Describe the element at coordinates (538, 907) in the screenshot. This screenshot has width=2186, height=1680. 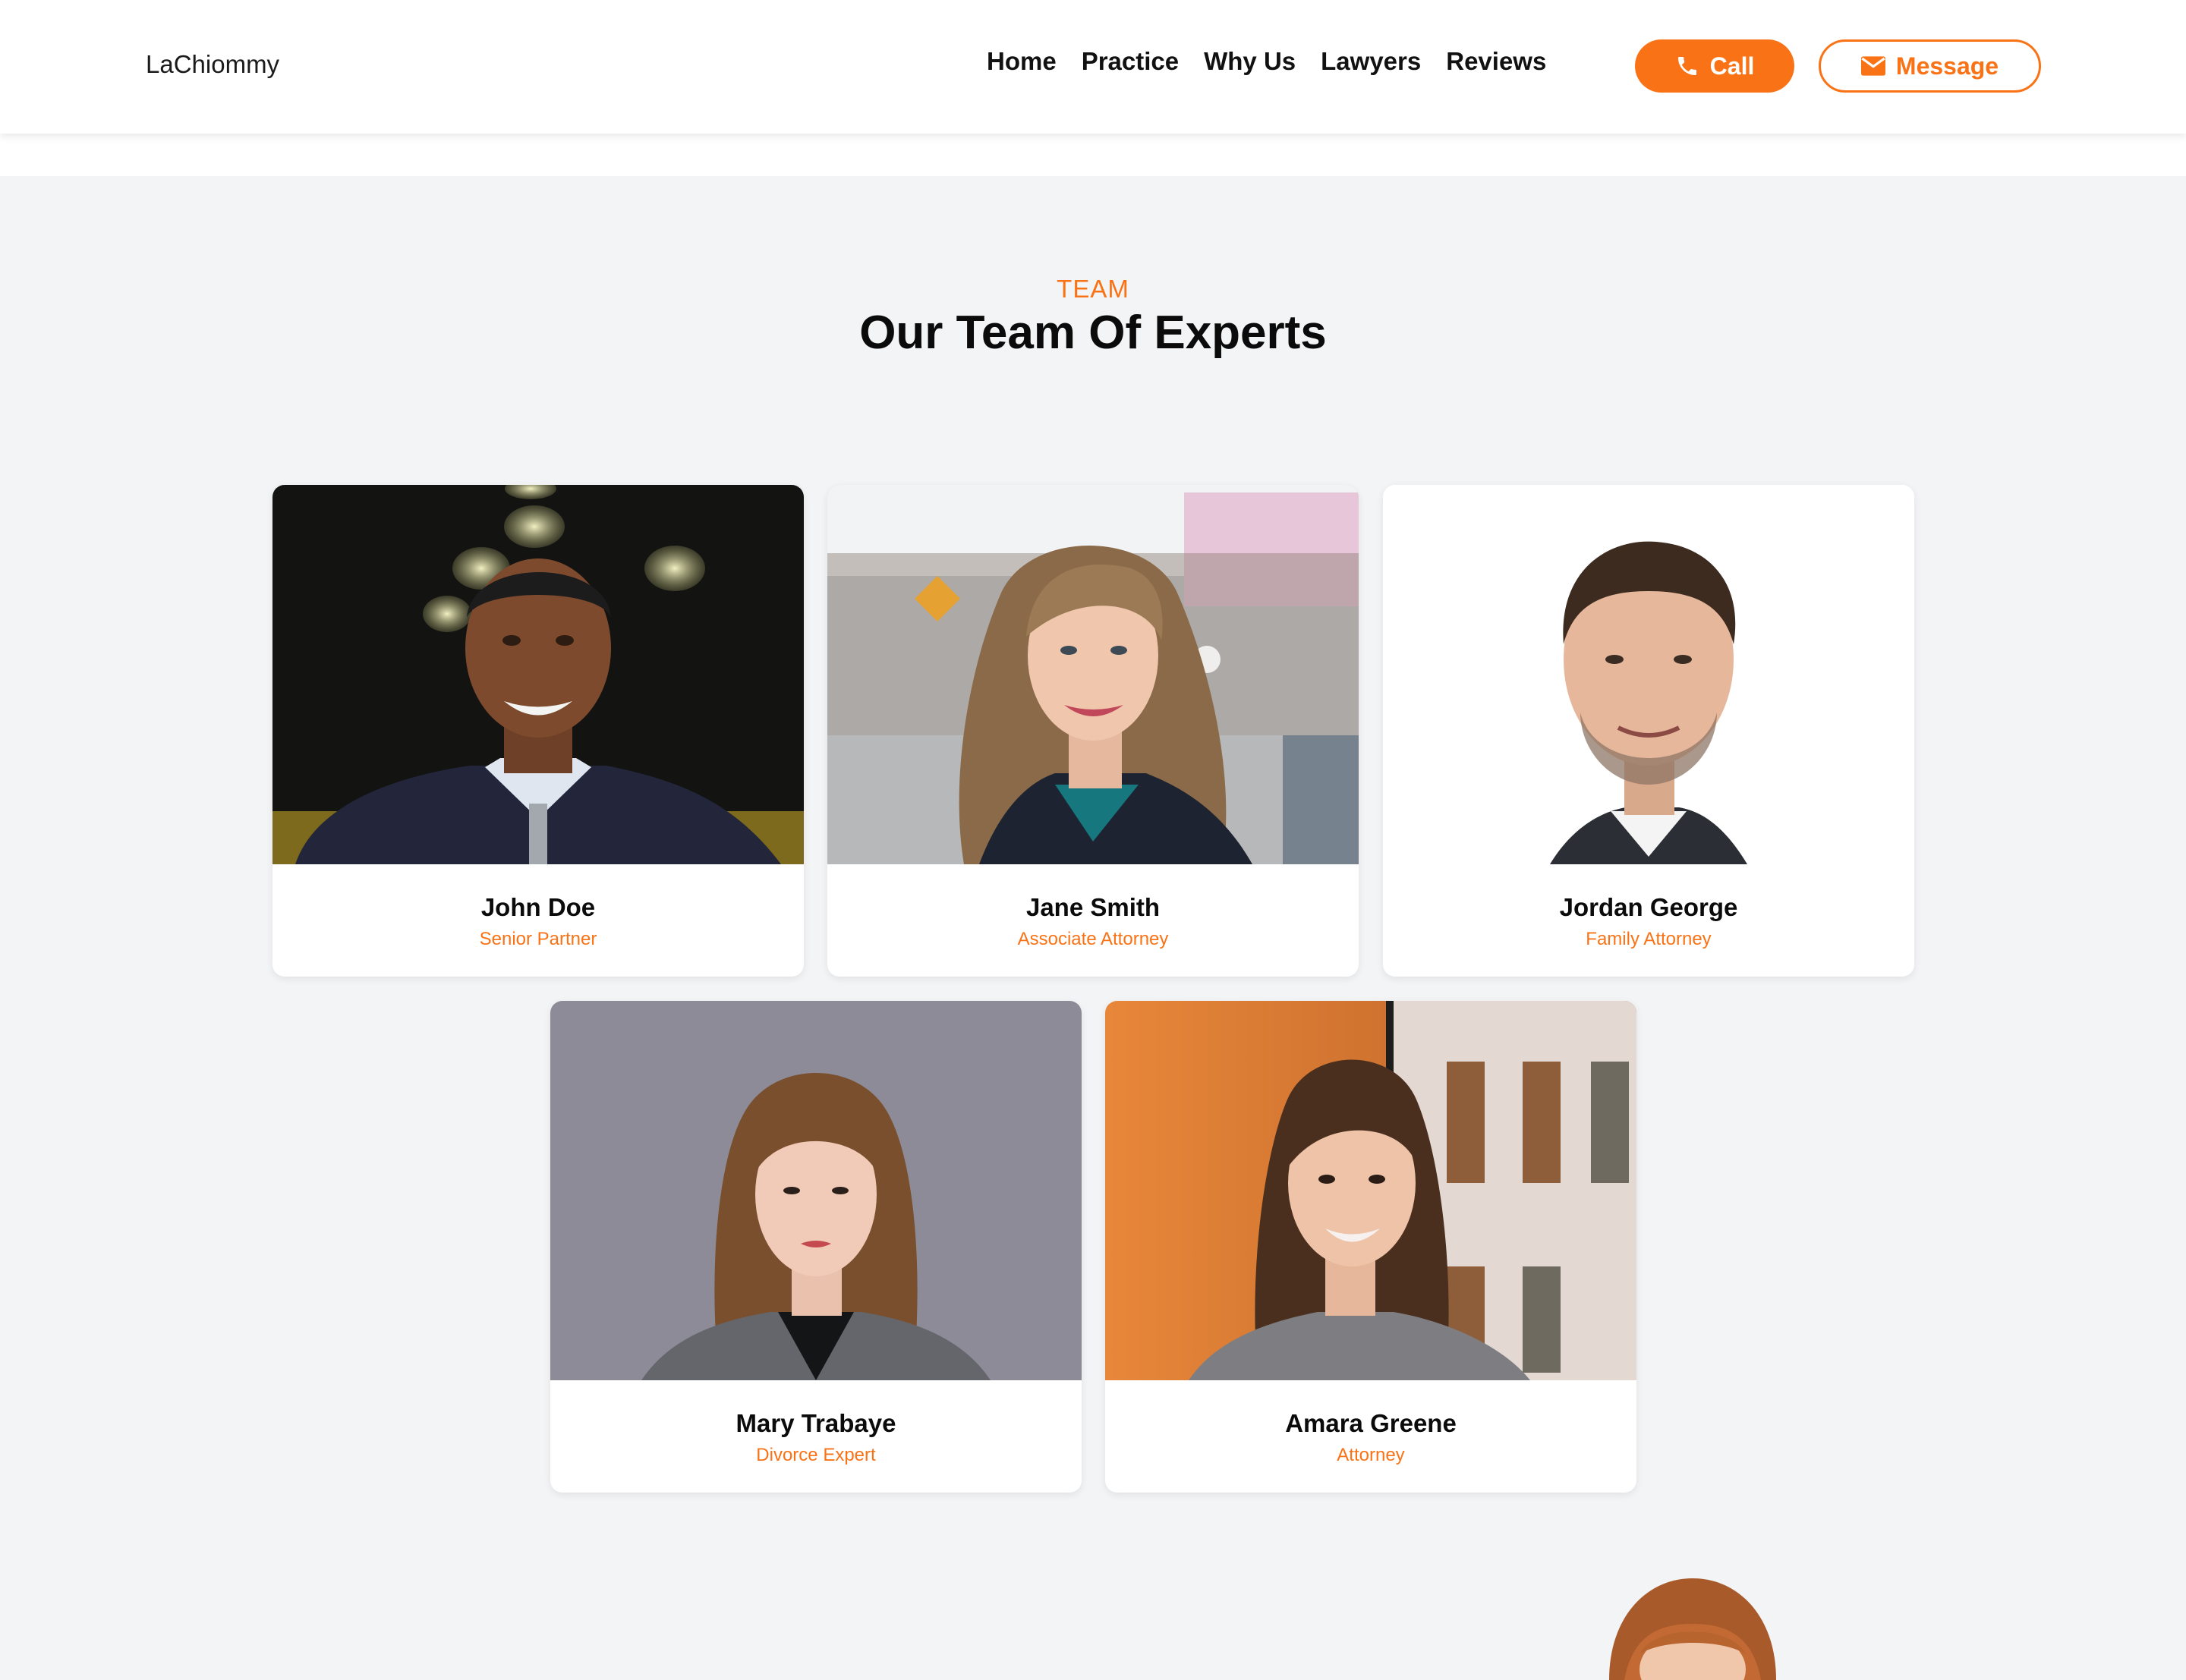
I see `team-member-name: John Doe` at that location.